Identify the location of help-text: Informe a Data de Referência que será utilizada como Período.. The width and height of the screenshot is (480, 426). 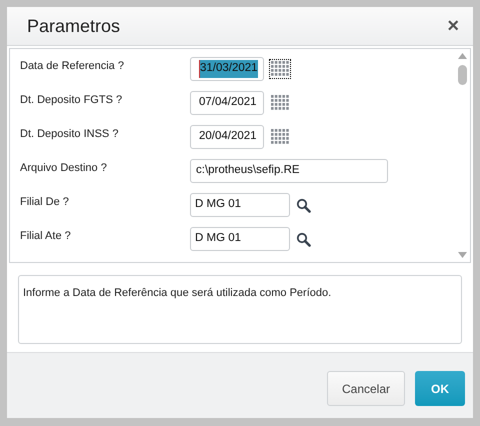
(177, 293).